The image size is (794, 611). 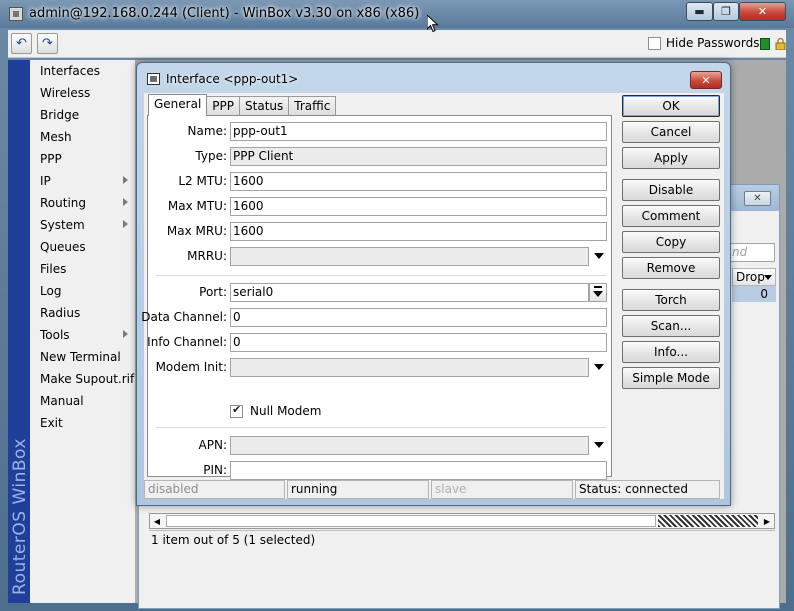 I want to click on undo-button: ↶, so click(x=21, y=43).